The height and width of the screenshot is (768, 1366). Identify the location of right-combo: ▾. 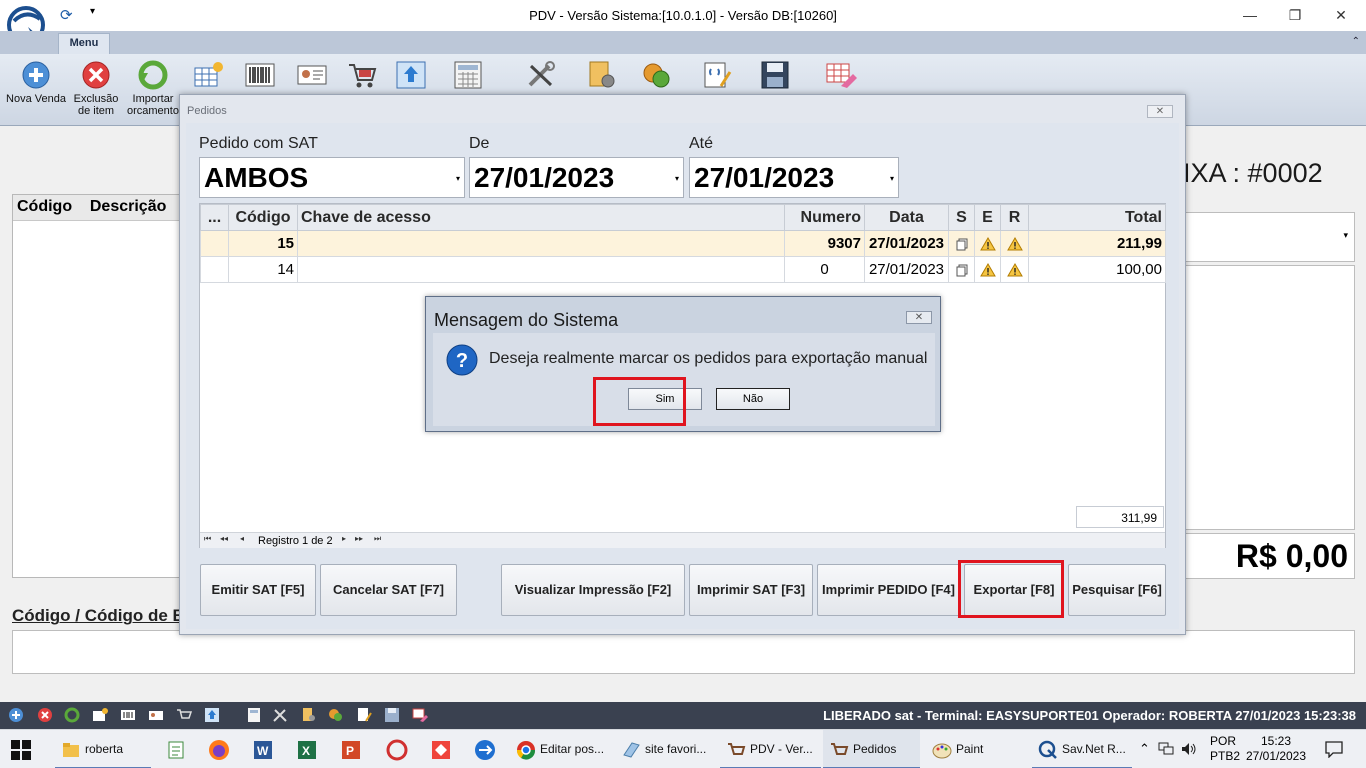
(1270, 237).